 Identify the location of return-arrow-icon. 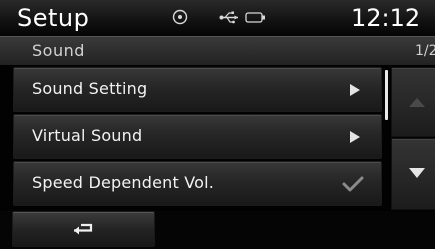
(83, 229).